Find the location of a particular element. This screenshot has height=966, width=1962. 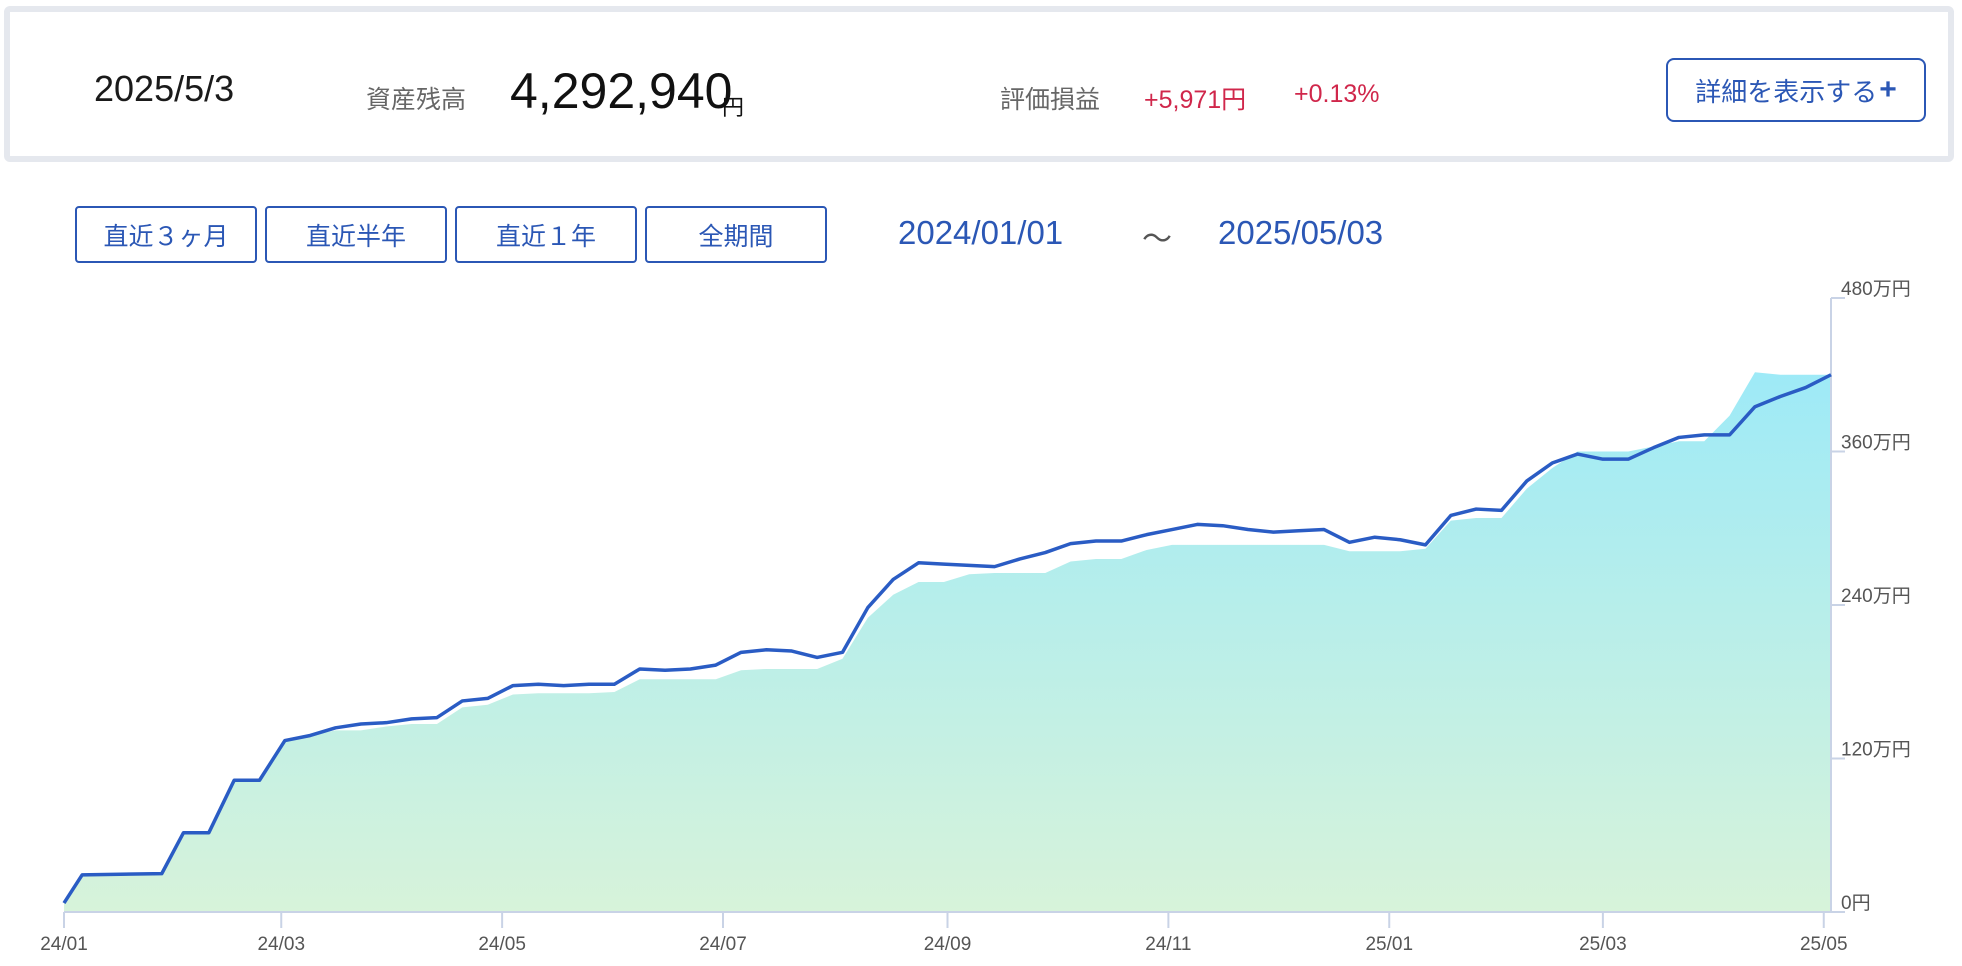

show-details-label: 詳細を表示する is located at coordinates (1786, 91).